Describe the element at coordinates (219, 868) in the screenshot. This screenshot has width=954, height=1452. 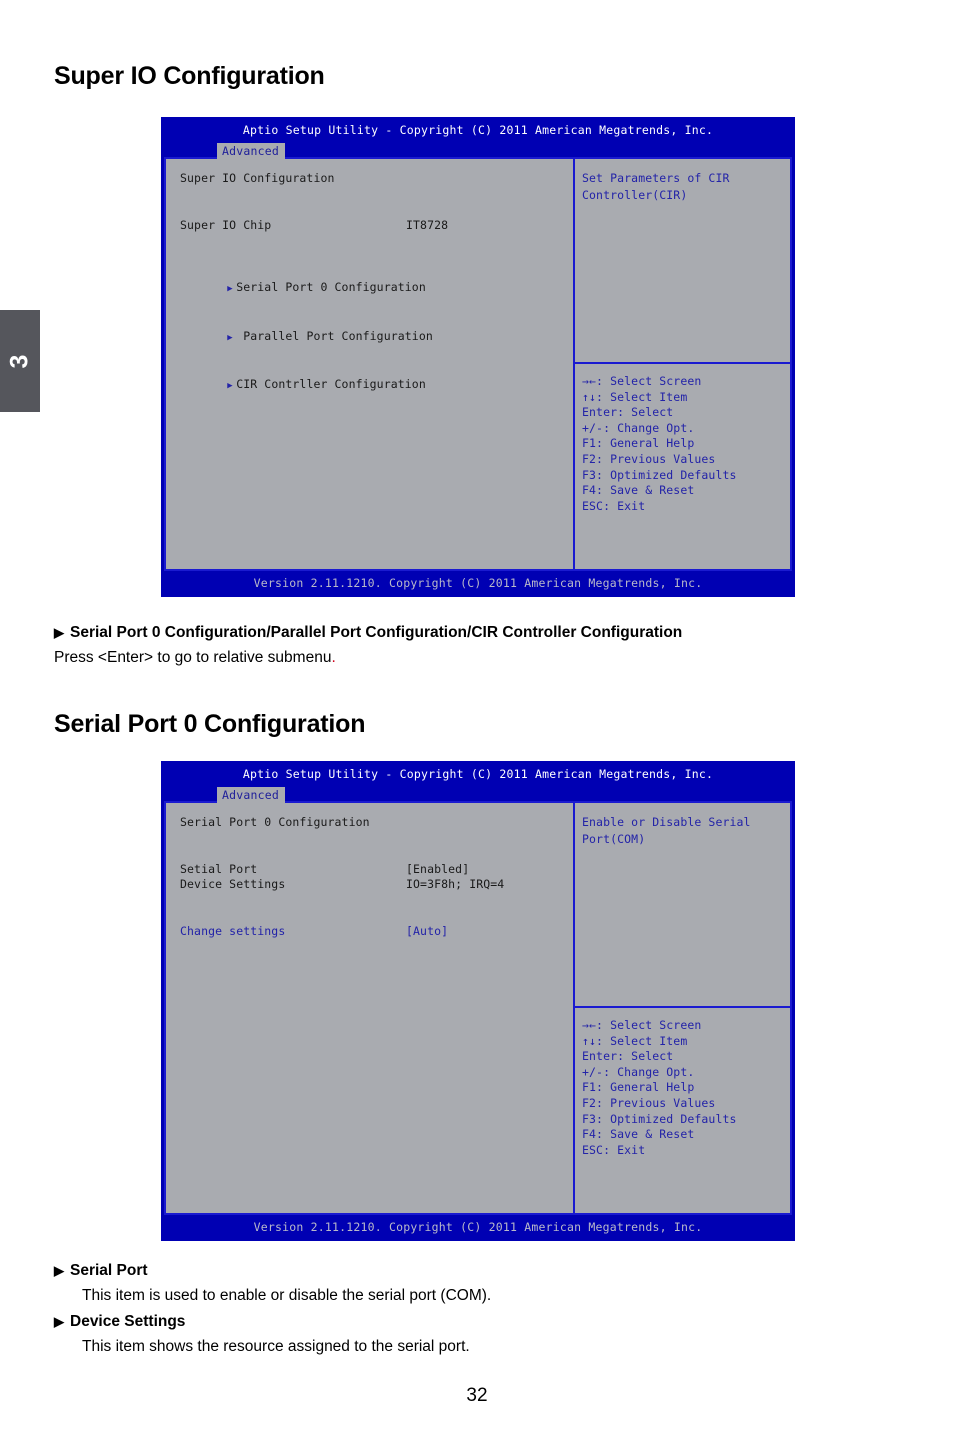
I see `row-label: Setial Port` at that location.